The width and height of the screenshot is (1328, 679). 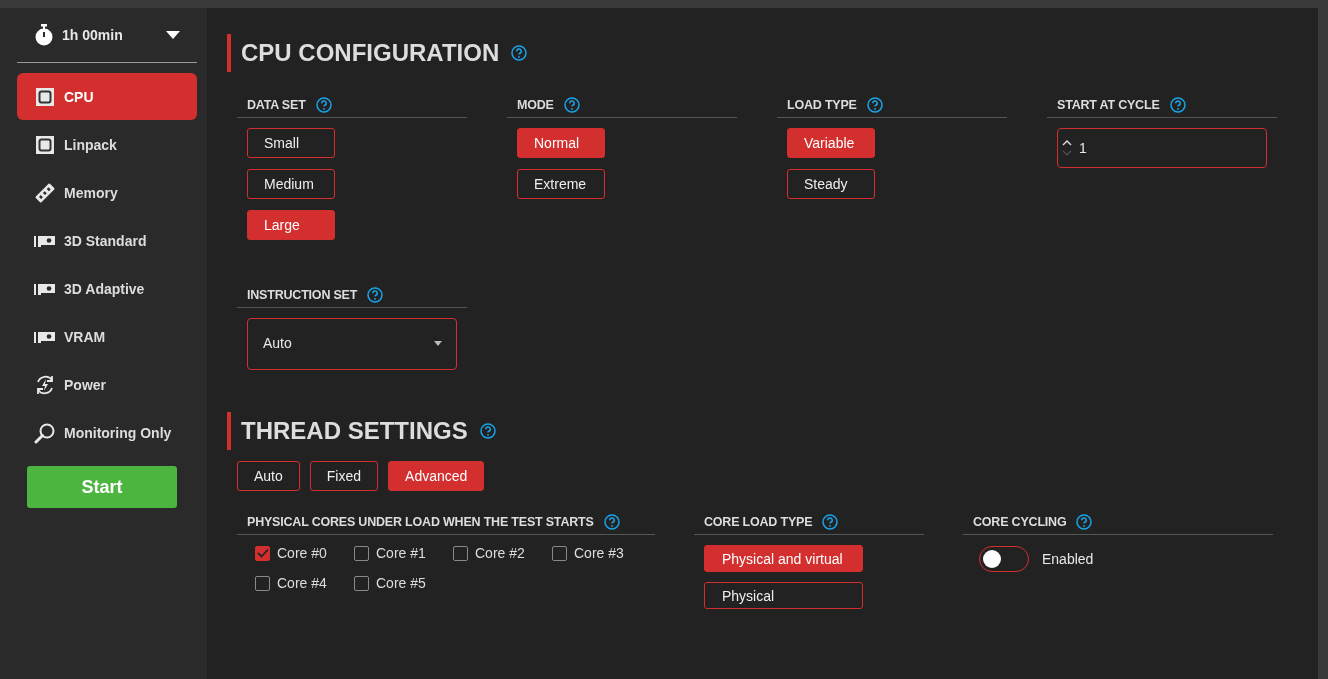 What do you see at coordinates (45, 385) in the screenshot?
I see `power-cycle-icon` at bounding box center [45, 385].